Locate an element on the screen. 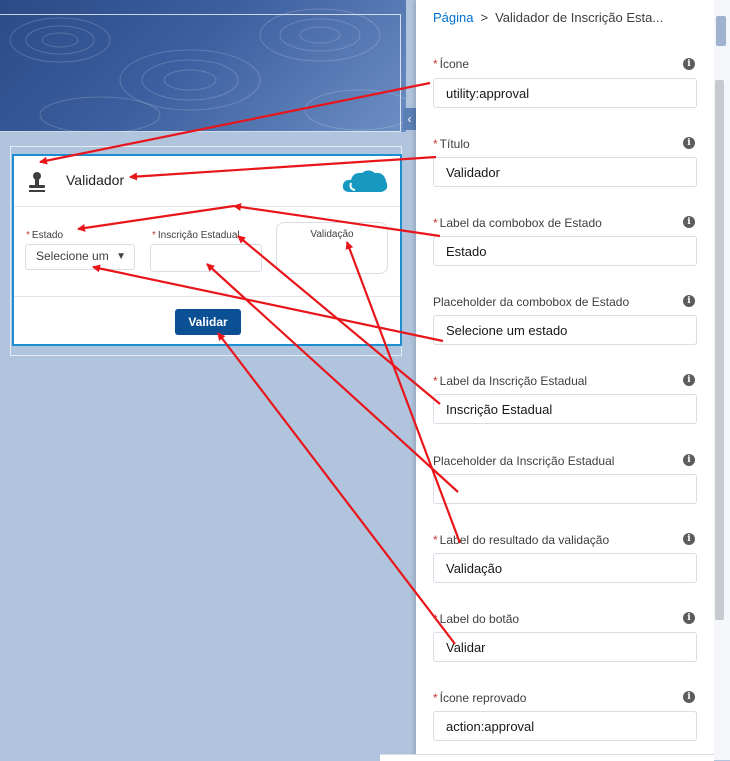 This screenshot has height=761, width=730. property-label-icone: * Ícone is located at coordinates (451, 64).